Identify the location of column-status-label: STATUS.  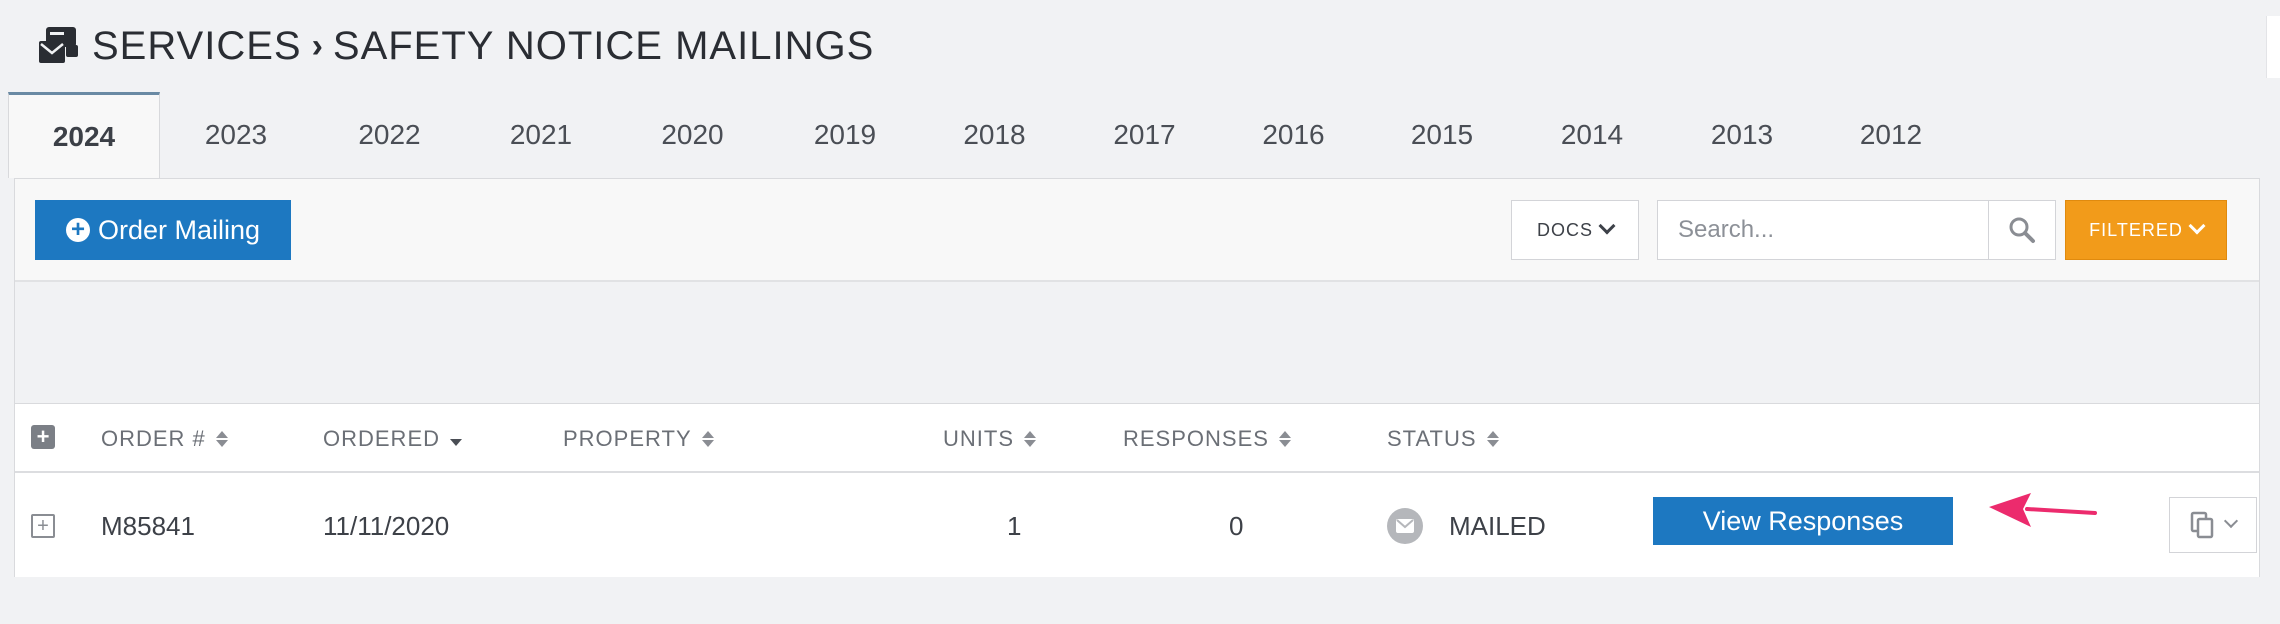
(1432, 438).